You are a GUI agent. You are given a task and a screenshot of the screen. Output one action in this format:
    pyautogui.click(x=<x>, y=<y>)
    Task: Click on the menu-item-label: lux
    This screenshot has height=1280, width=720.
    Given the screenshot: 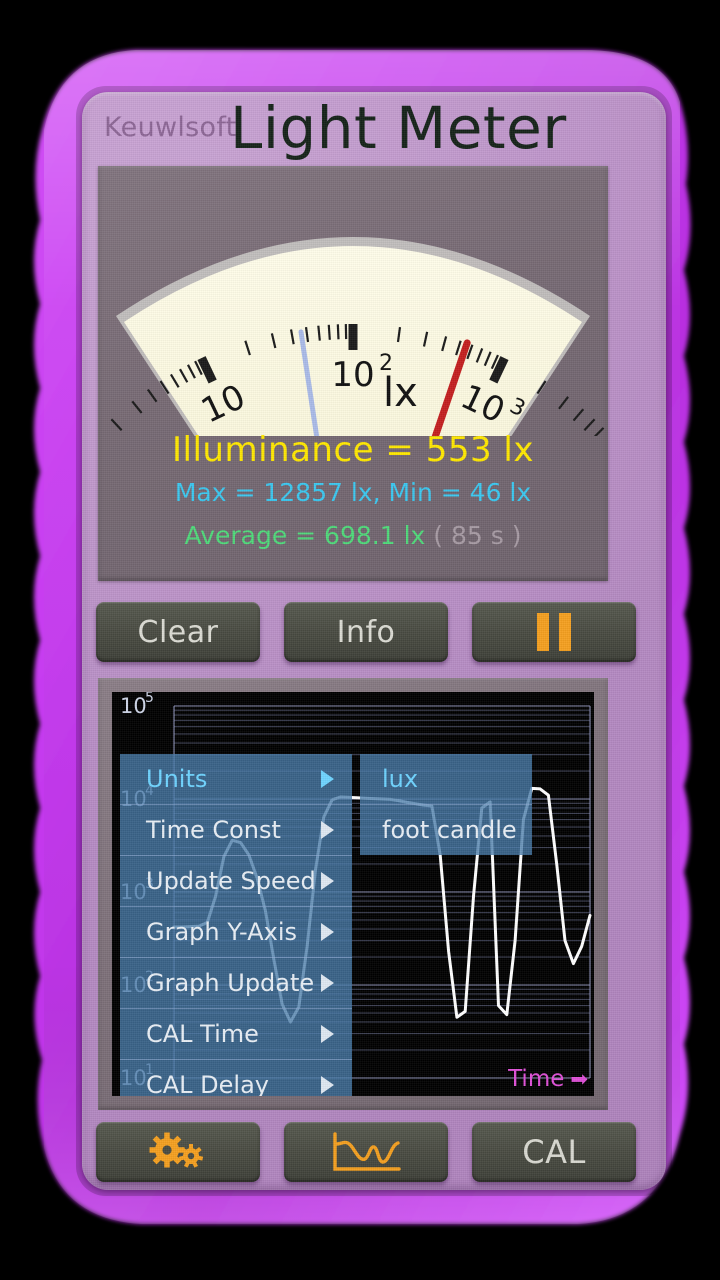 What is the action you would take?
    pyautogui.click(x=400, y=779)
    